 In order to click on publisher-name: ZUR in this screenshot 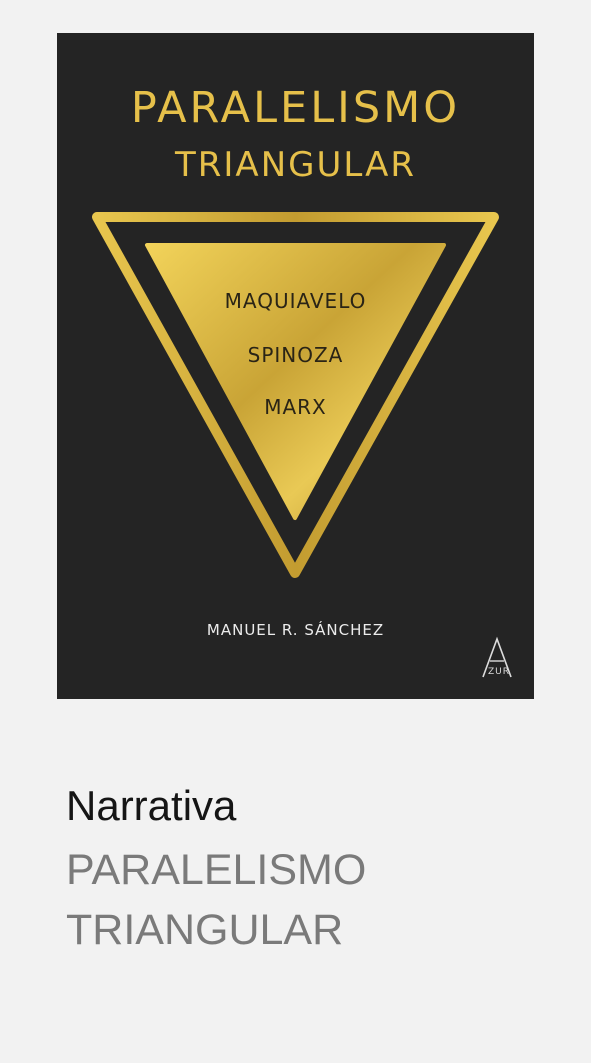, I will do `click(498, 672)`.